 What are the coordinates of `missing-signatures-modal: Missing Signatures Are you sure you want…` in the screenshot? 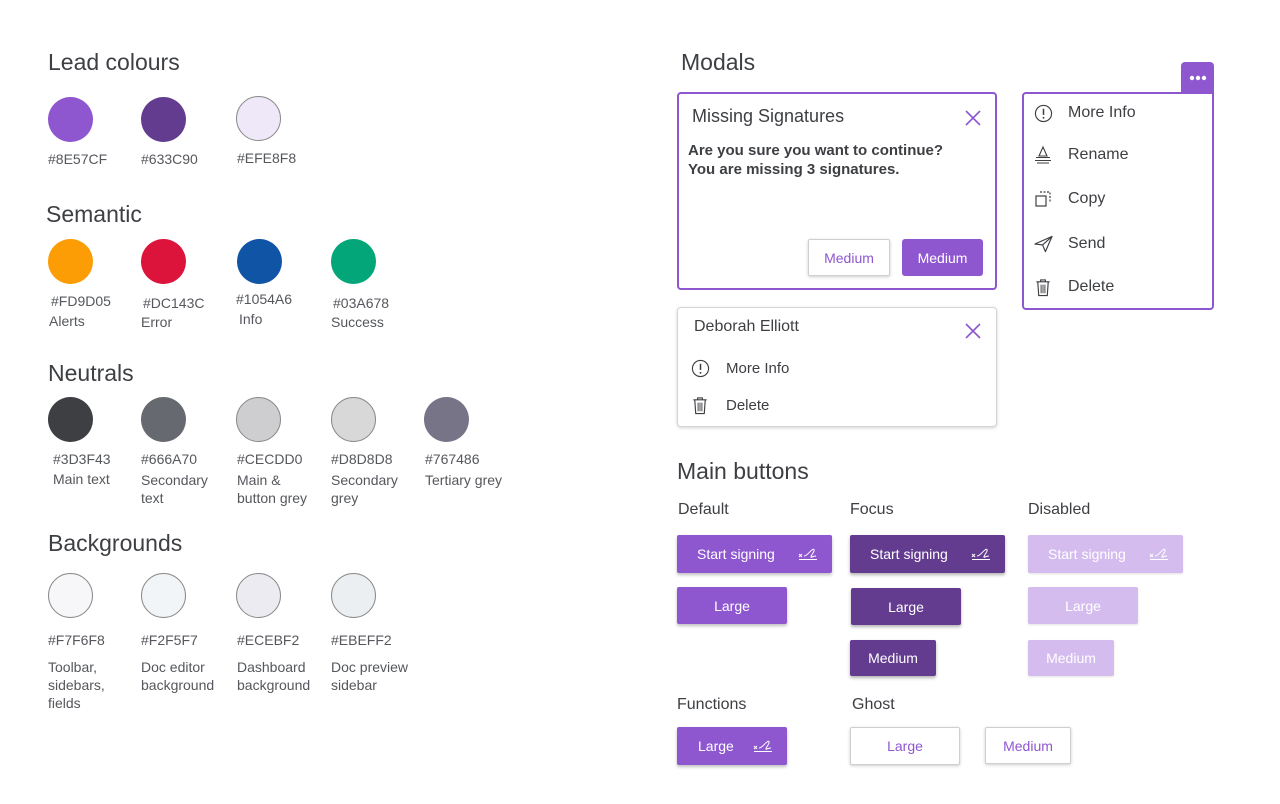 It's located at (837, 191).